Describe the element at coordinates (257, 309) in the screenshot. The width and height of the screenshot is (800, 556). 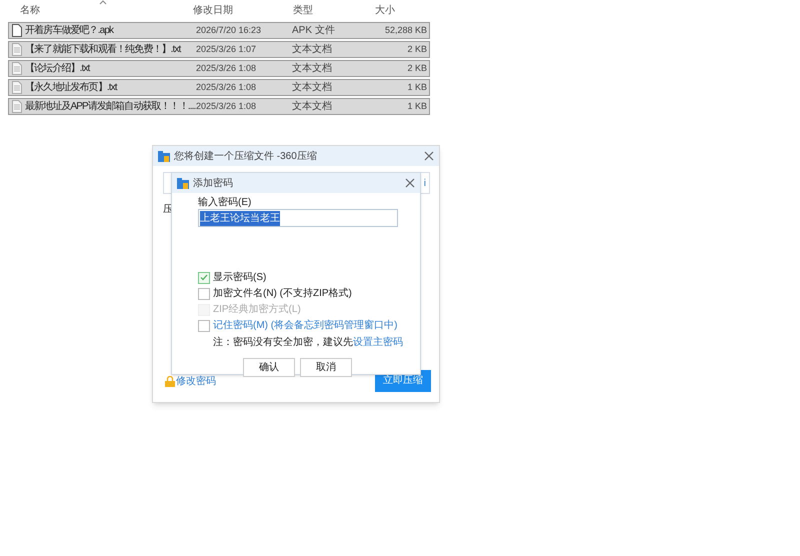
I see `option-label: ZIP经典加密方式(L)` at that location.